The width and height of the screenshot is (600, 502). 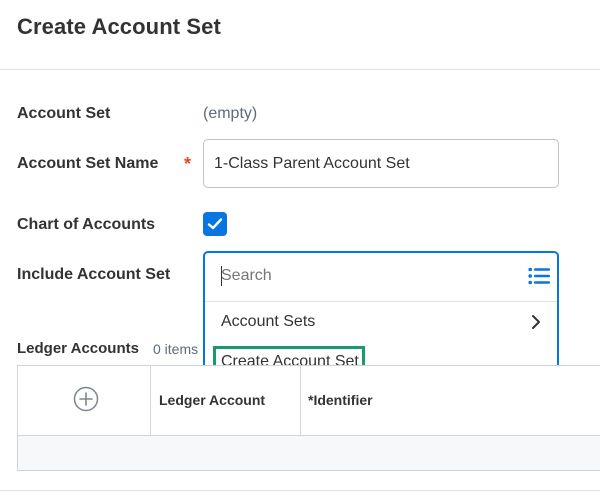 What do you see at coordinates (300, 490) in the screenshot?
I see `bottom-divider` at bounding box center [300, 490].